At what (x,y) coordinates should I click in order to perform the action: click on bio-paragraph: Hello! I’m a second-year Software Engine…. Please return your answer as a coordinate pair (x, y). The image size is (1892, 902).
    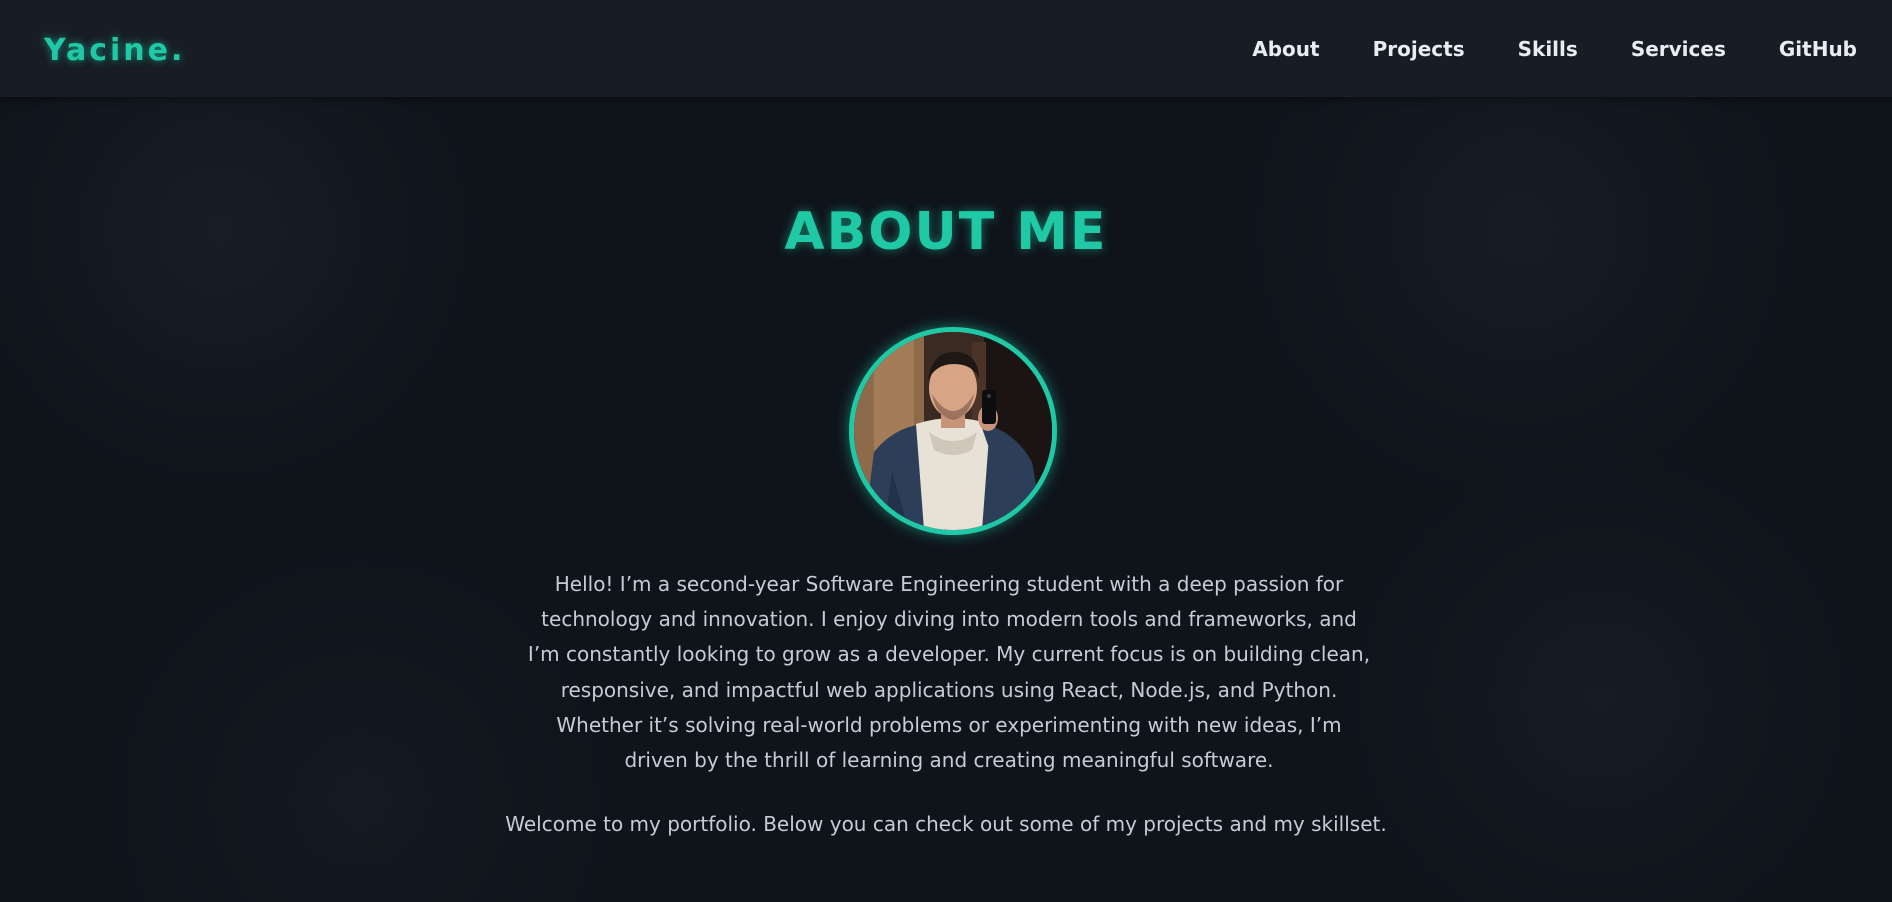
    Looking at the image, I should click on (949, 672).